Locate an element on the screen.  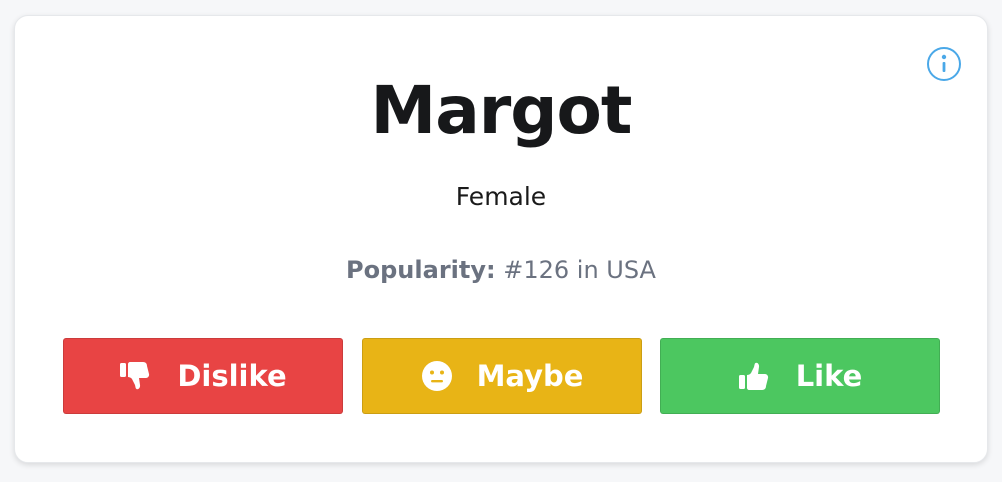
name-title: Margot is located at coordinates (501, 110).